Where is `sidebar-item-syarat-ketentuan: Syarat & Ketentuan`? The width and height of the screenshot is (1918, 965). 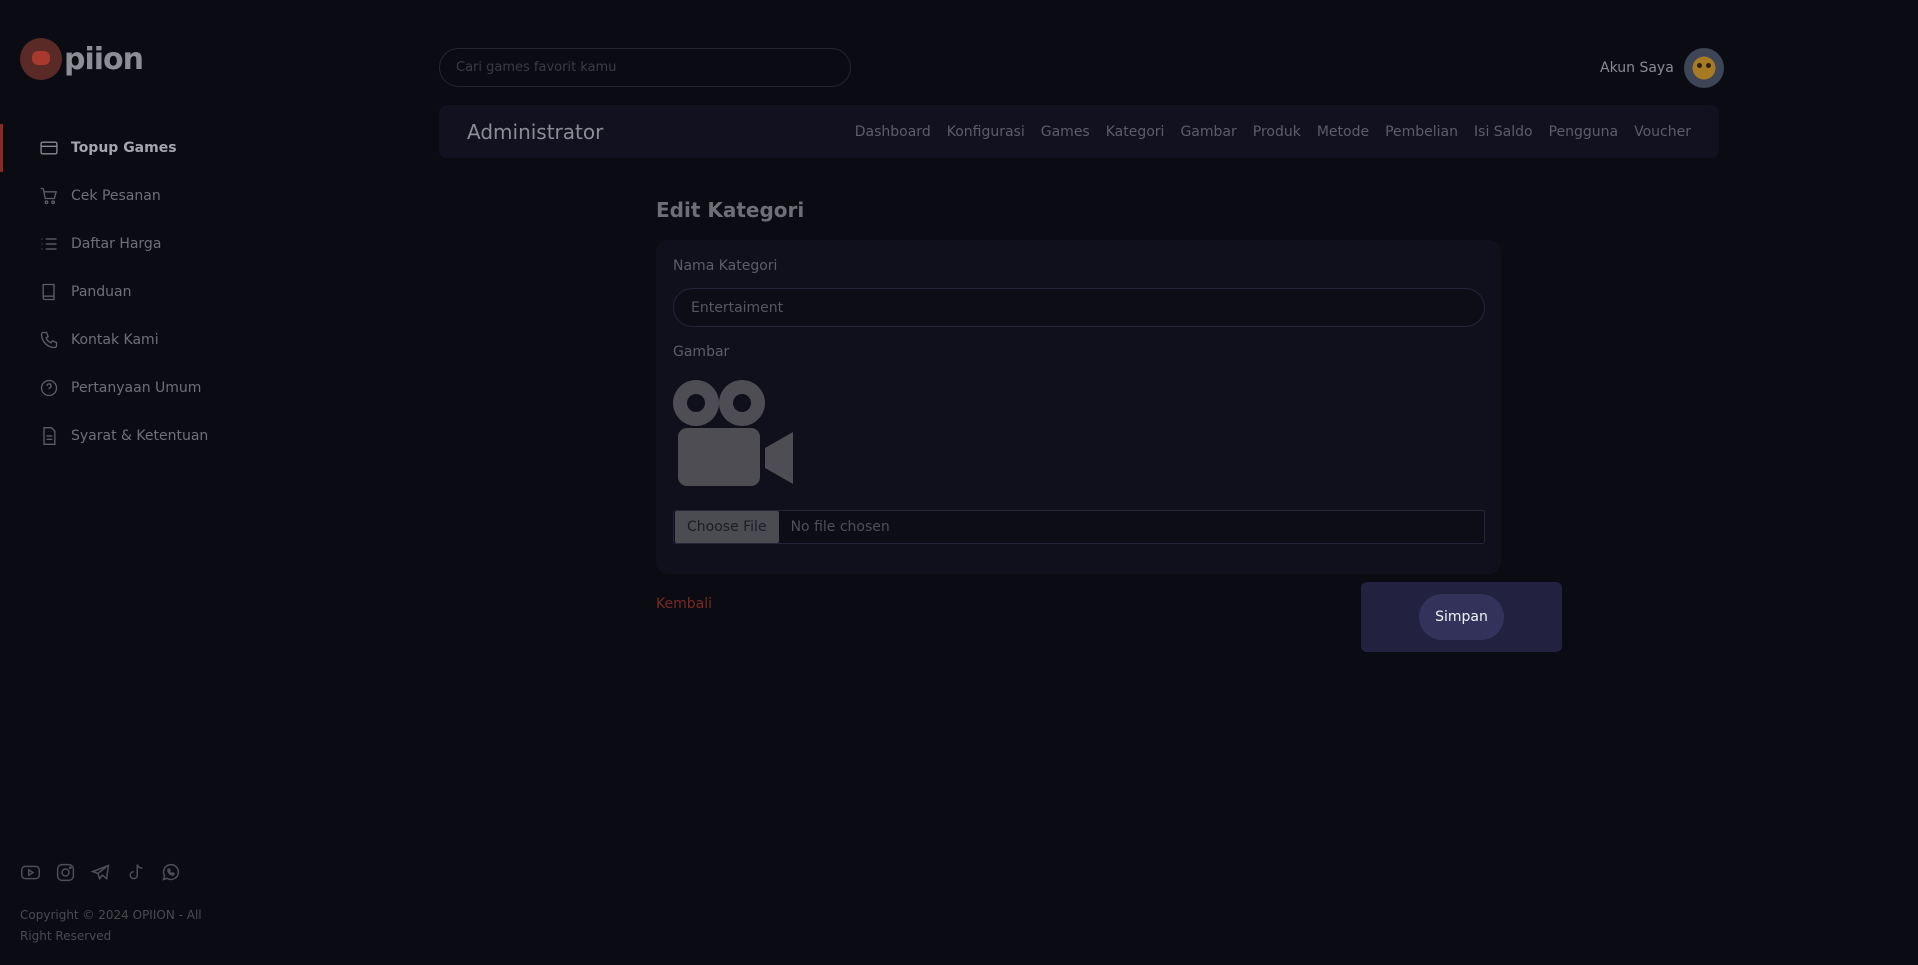 sidebar-item-syarat-ketentuan: Syarat & Ketentuan is located at coordinates (125, 436).